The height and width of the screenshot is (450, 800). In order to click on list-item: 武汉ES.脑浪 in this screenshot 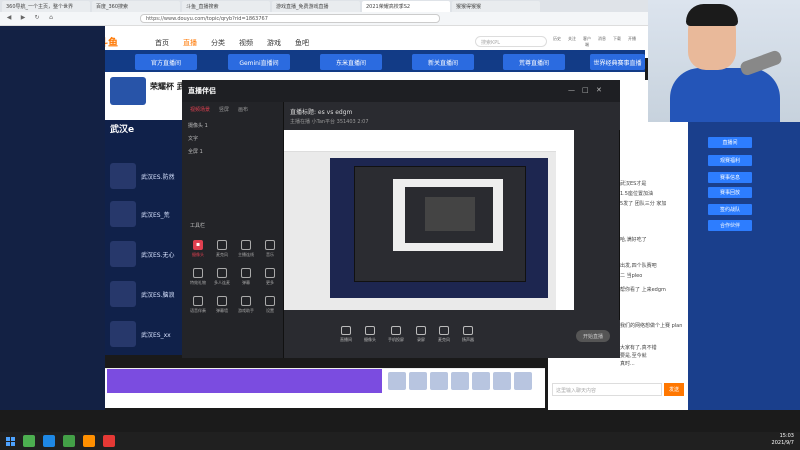, I will do `click(146, 294)`.